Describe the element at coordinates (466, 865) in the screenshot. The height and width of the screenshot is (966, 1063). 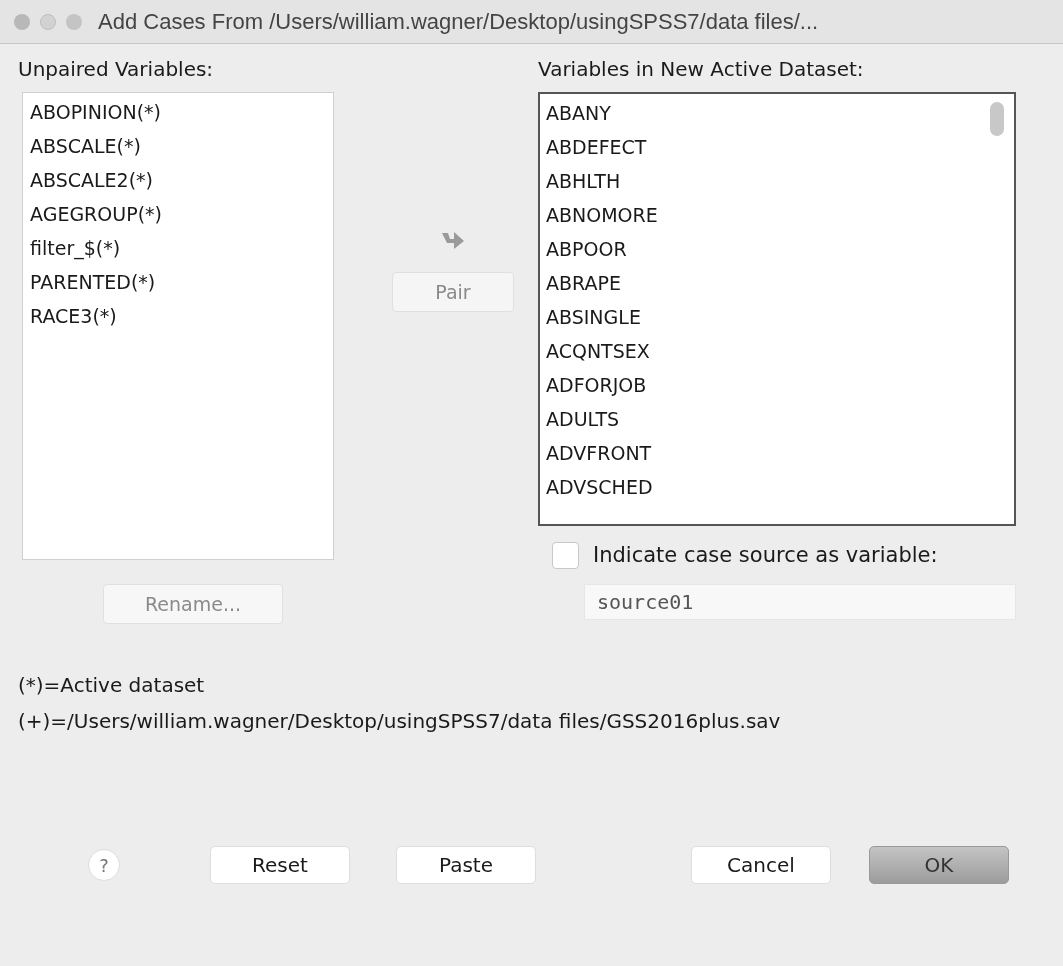
I see `dialog-button: Paste` at that location.